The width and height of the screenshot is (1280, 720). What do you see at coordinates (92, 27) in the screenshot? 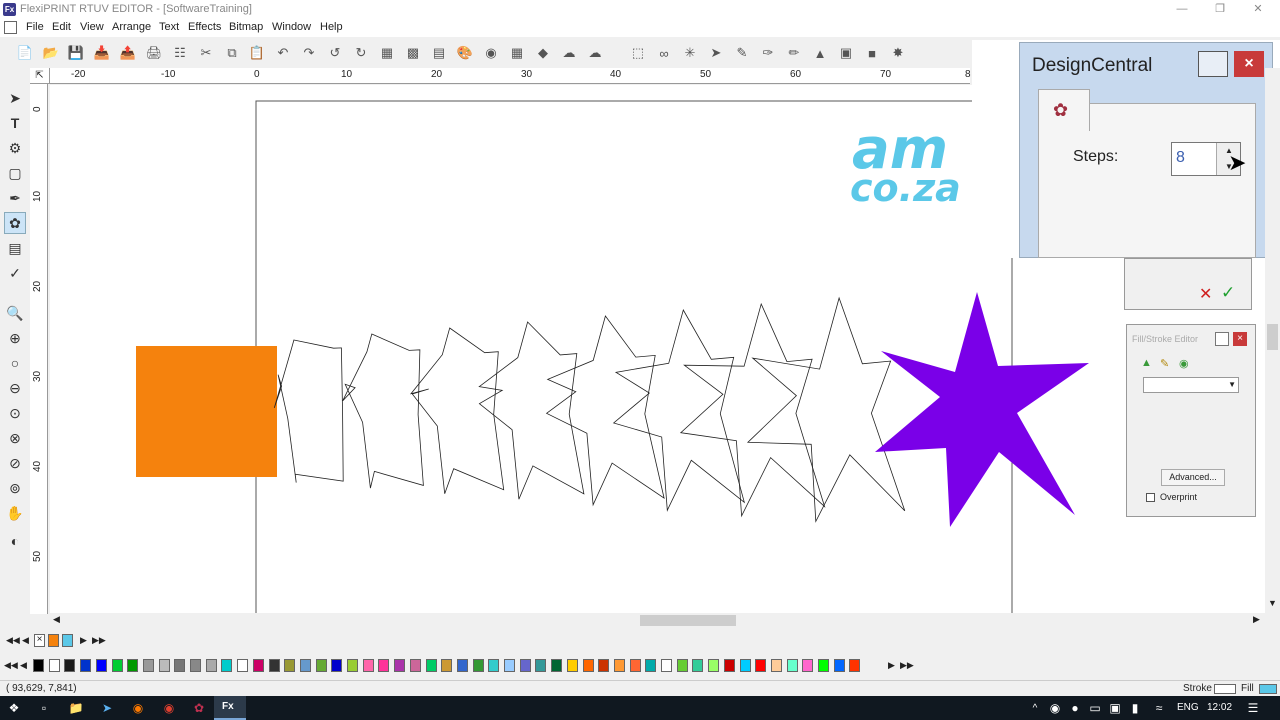
I see `menu-view: View` at bounding box center [92, 27].